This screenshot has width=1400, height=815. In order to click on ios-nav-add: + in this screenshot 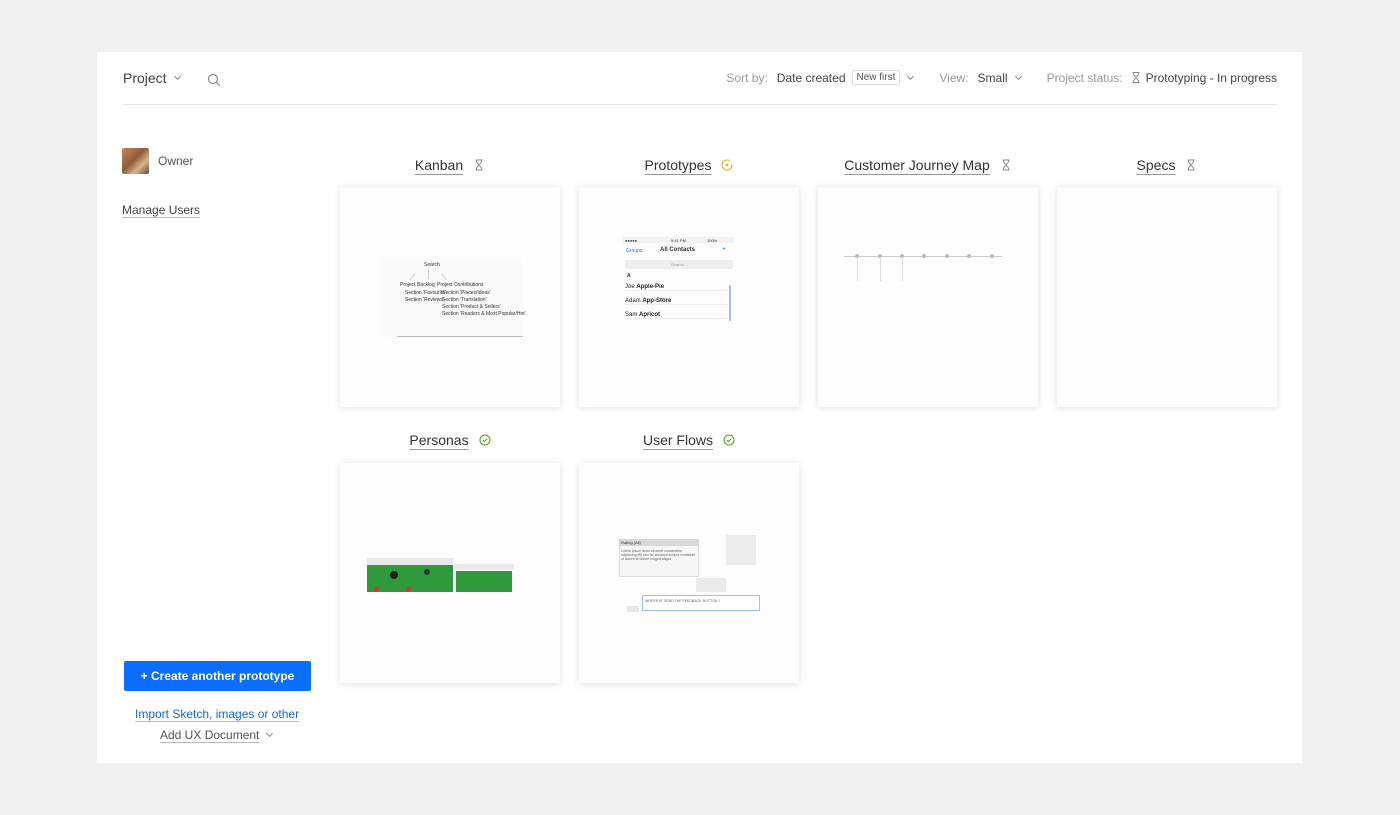, I will do `click(724, 249)`.